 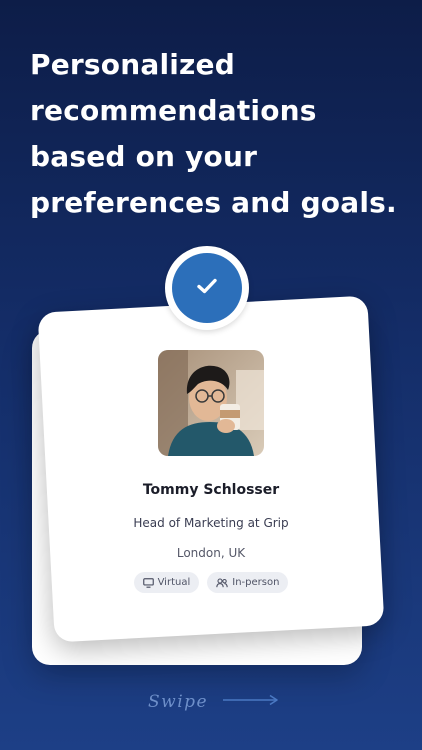 I want to click on profile-location: London, UK, so click(x=211, y=553).